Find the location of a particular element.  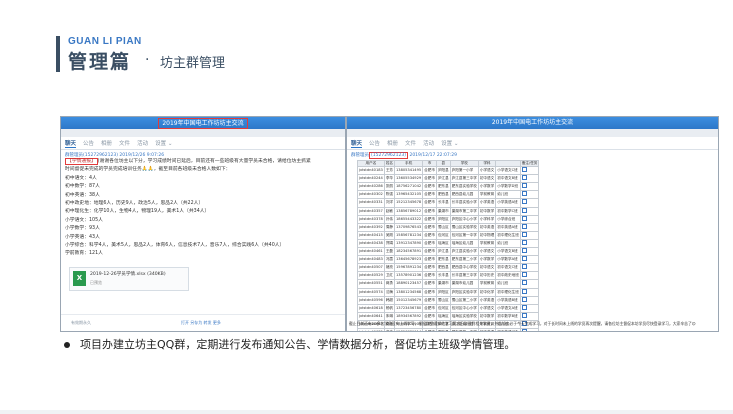

table-cell: jxtstdn40641 is located at coordinates (371, 316).